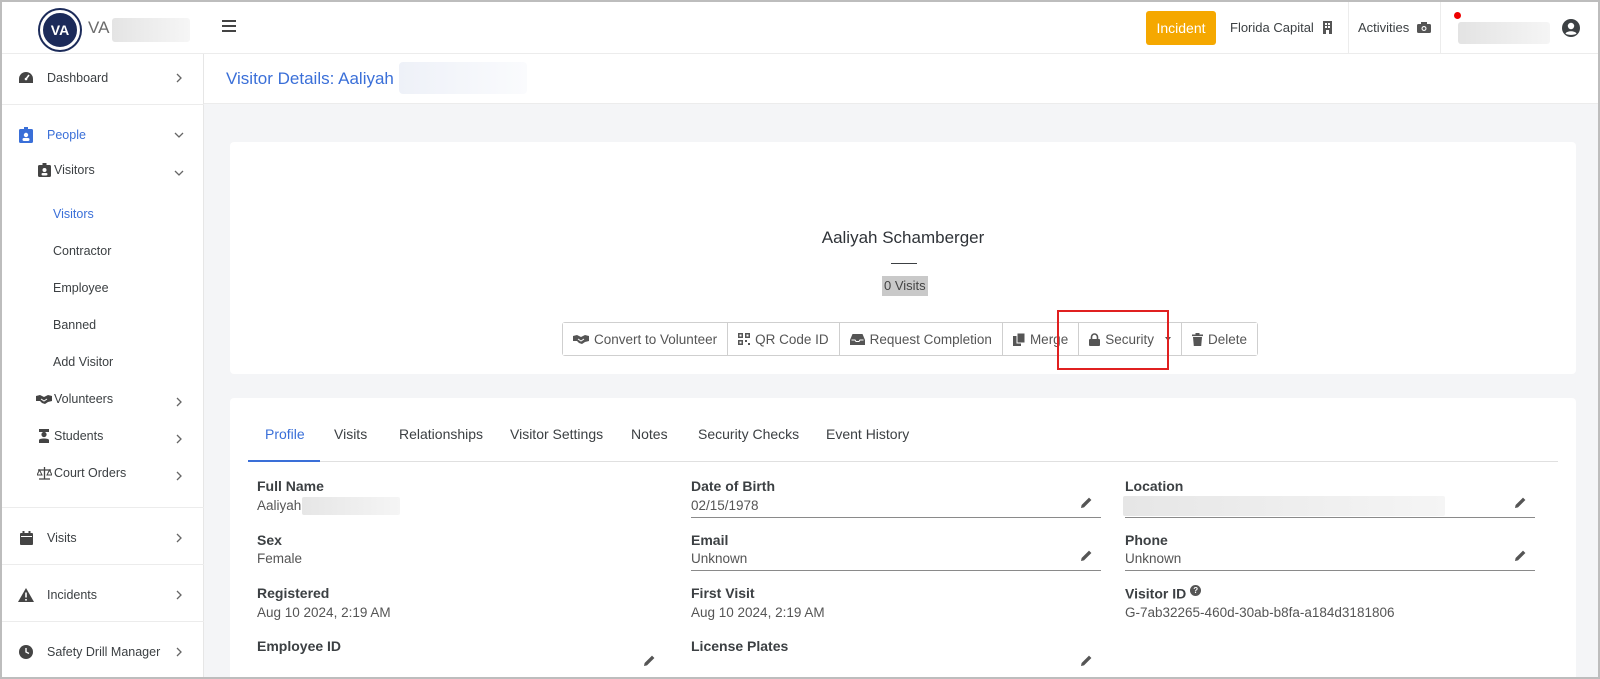 Image resolution: width=1600 pixels, height=679 pixels. Describe the element at coordinates (103, 538) in the screenshot. I see `sidebar-item-visits: Visits` at that location.